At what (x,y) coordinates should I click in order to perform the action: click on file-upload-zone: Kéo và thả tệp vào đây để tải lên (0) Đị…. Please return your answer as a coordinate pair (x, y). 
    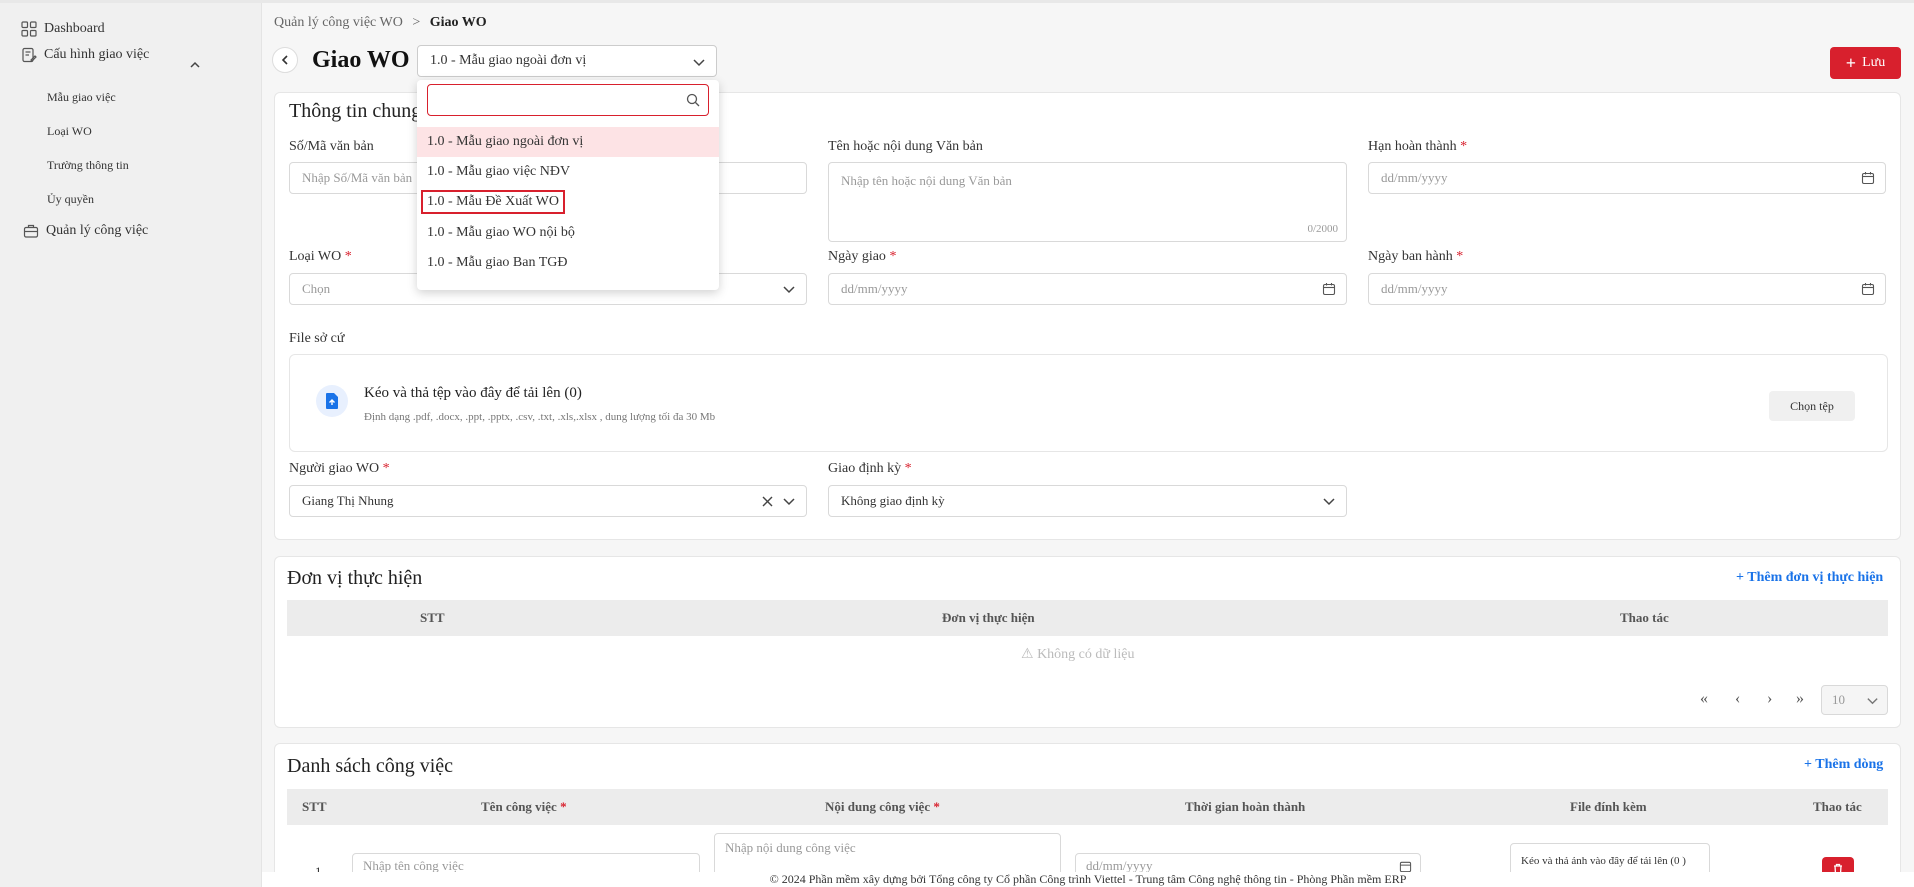
    Looking at the image, I should click on (1088, 403).